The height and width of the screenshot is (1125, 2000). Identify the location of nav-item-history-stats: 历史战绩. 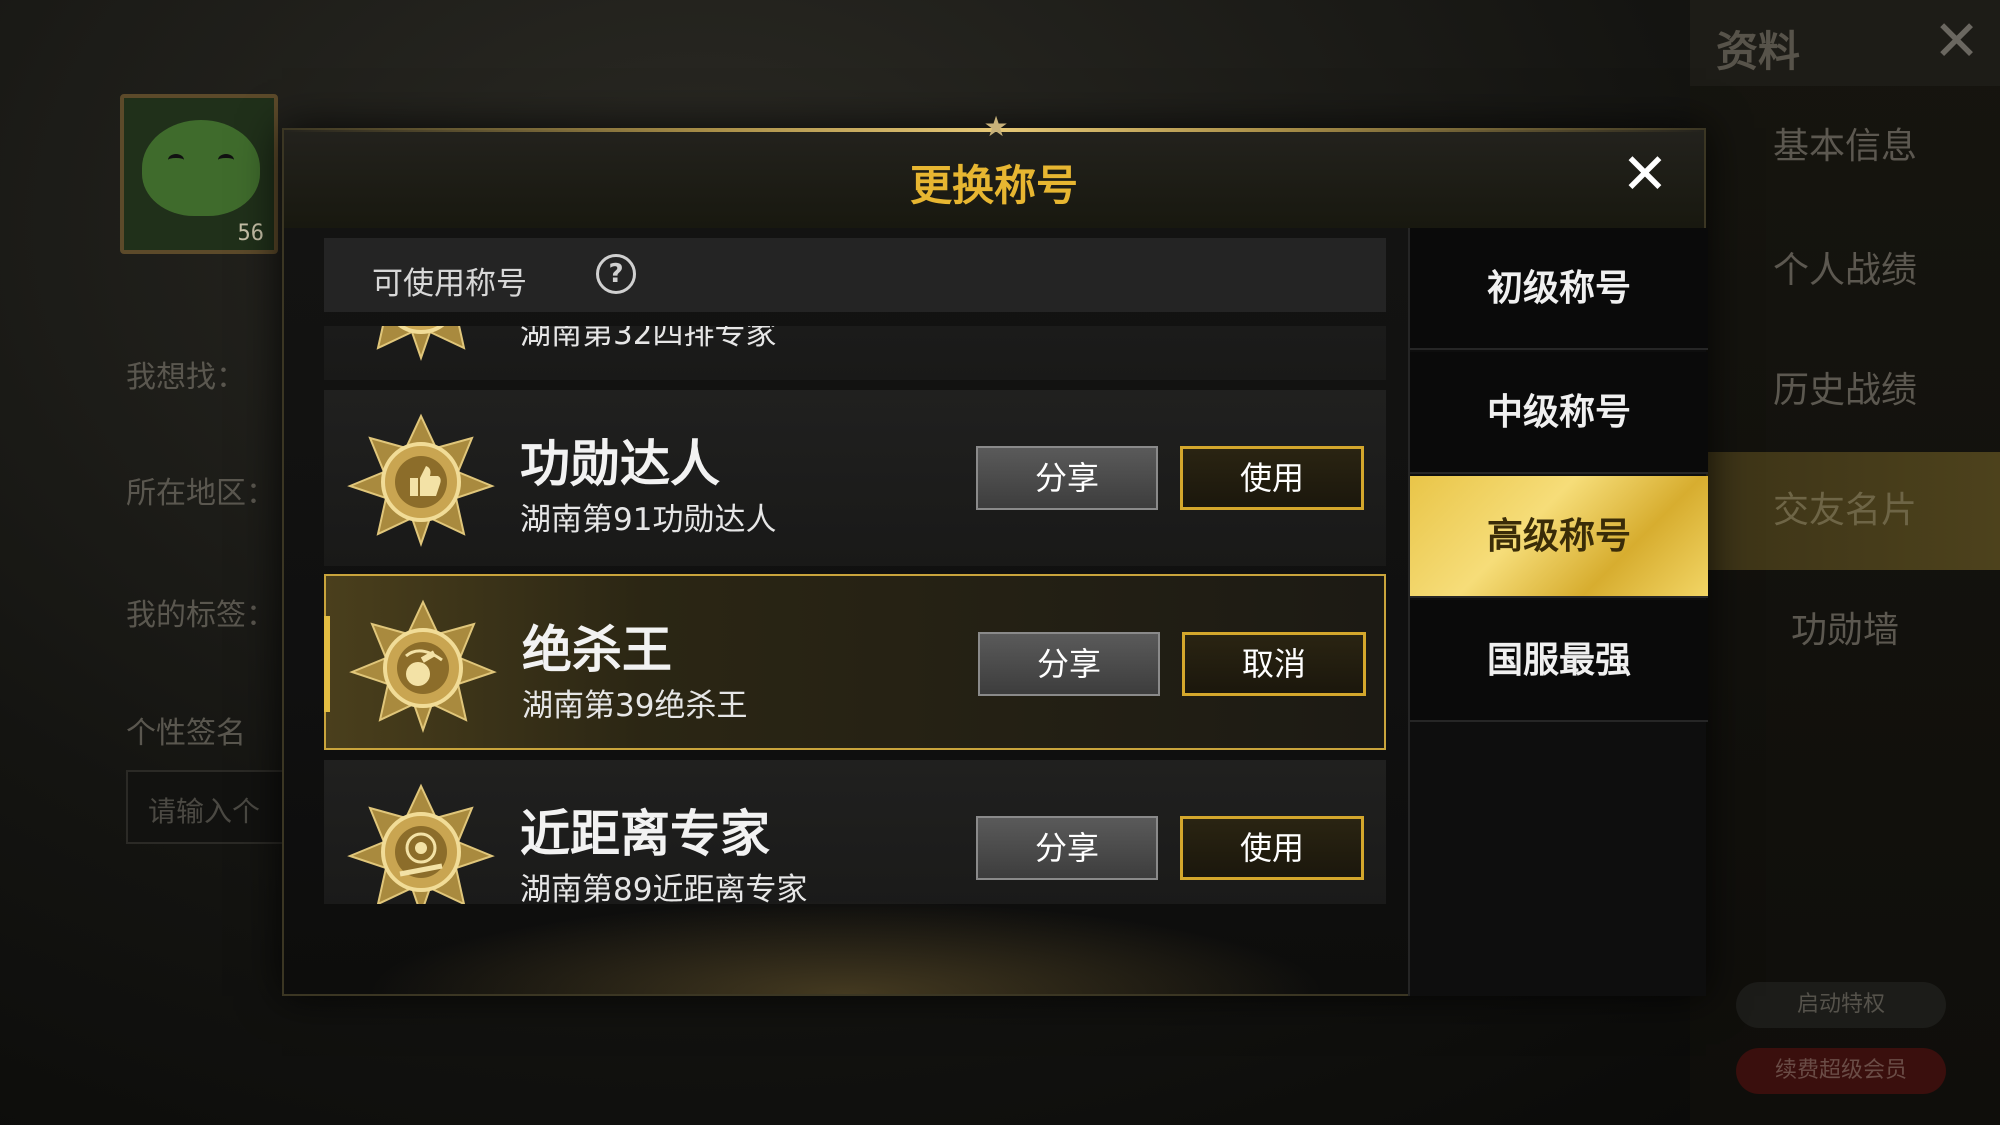
(1845, 391).